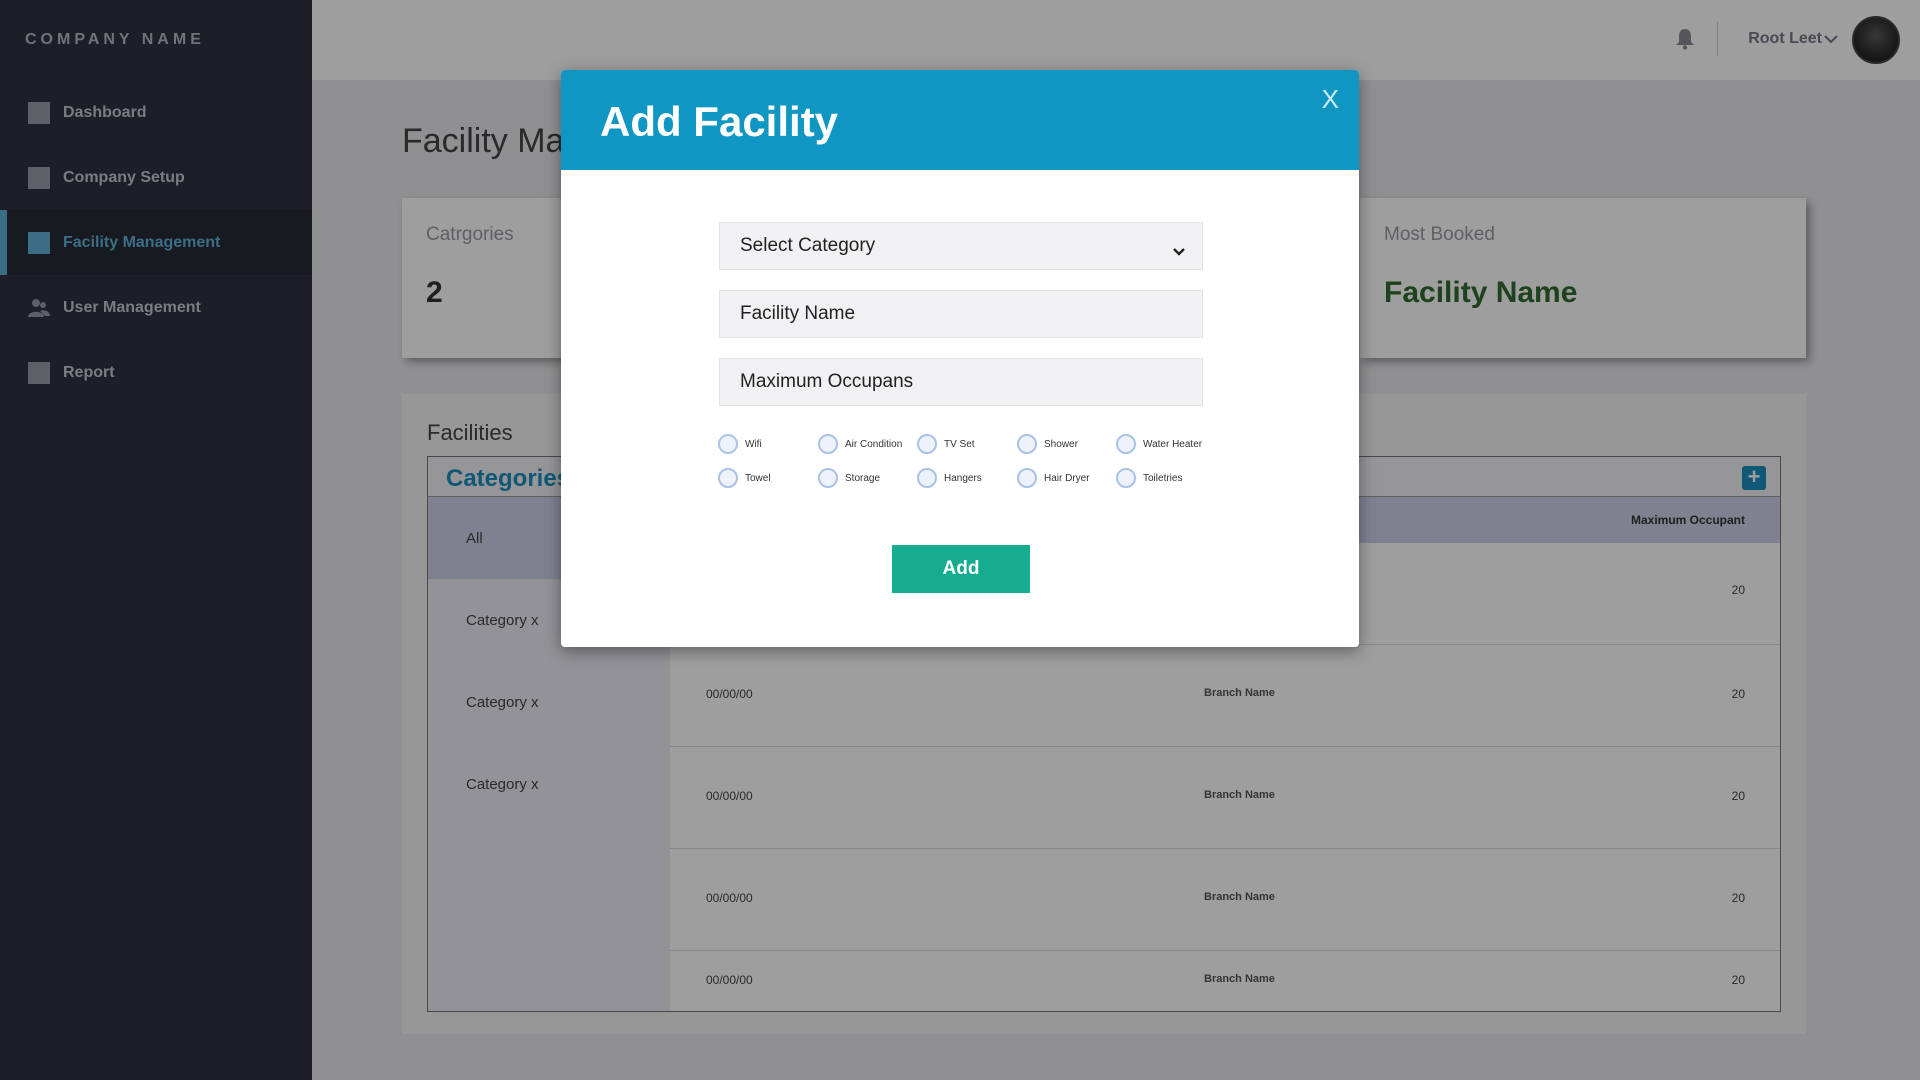 This screenshot has height=1080, width=1920. What do you see at coordinates (961, 314) in the screenshot?
I see `facility-name-field: Facility Name` at bounding box center [961, 314].